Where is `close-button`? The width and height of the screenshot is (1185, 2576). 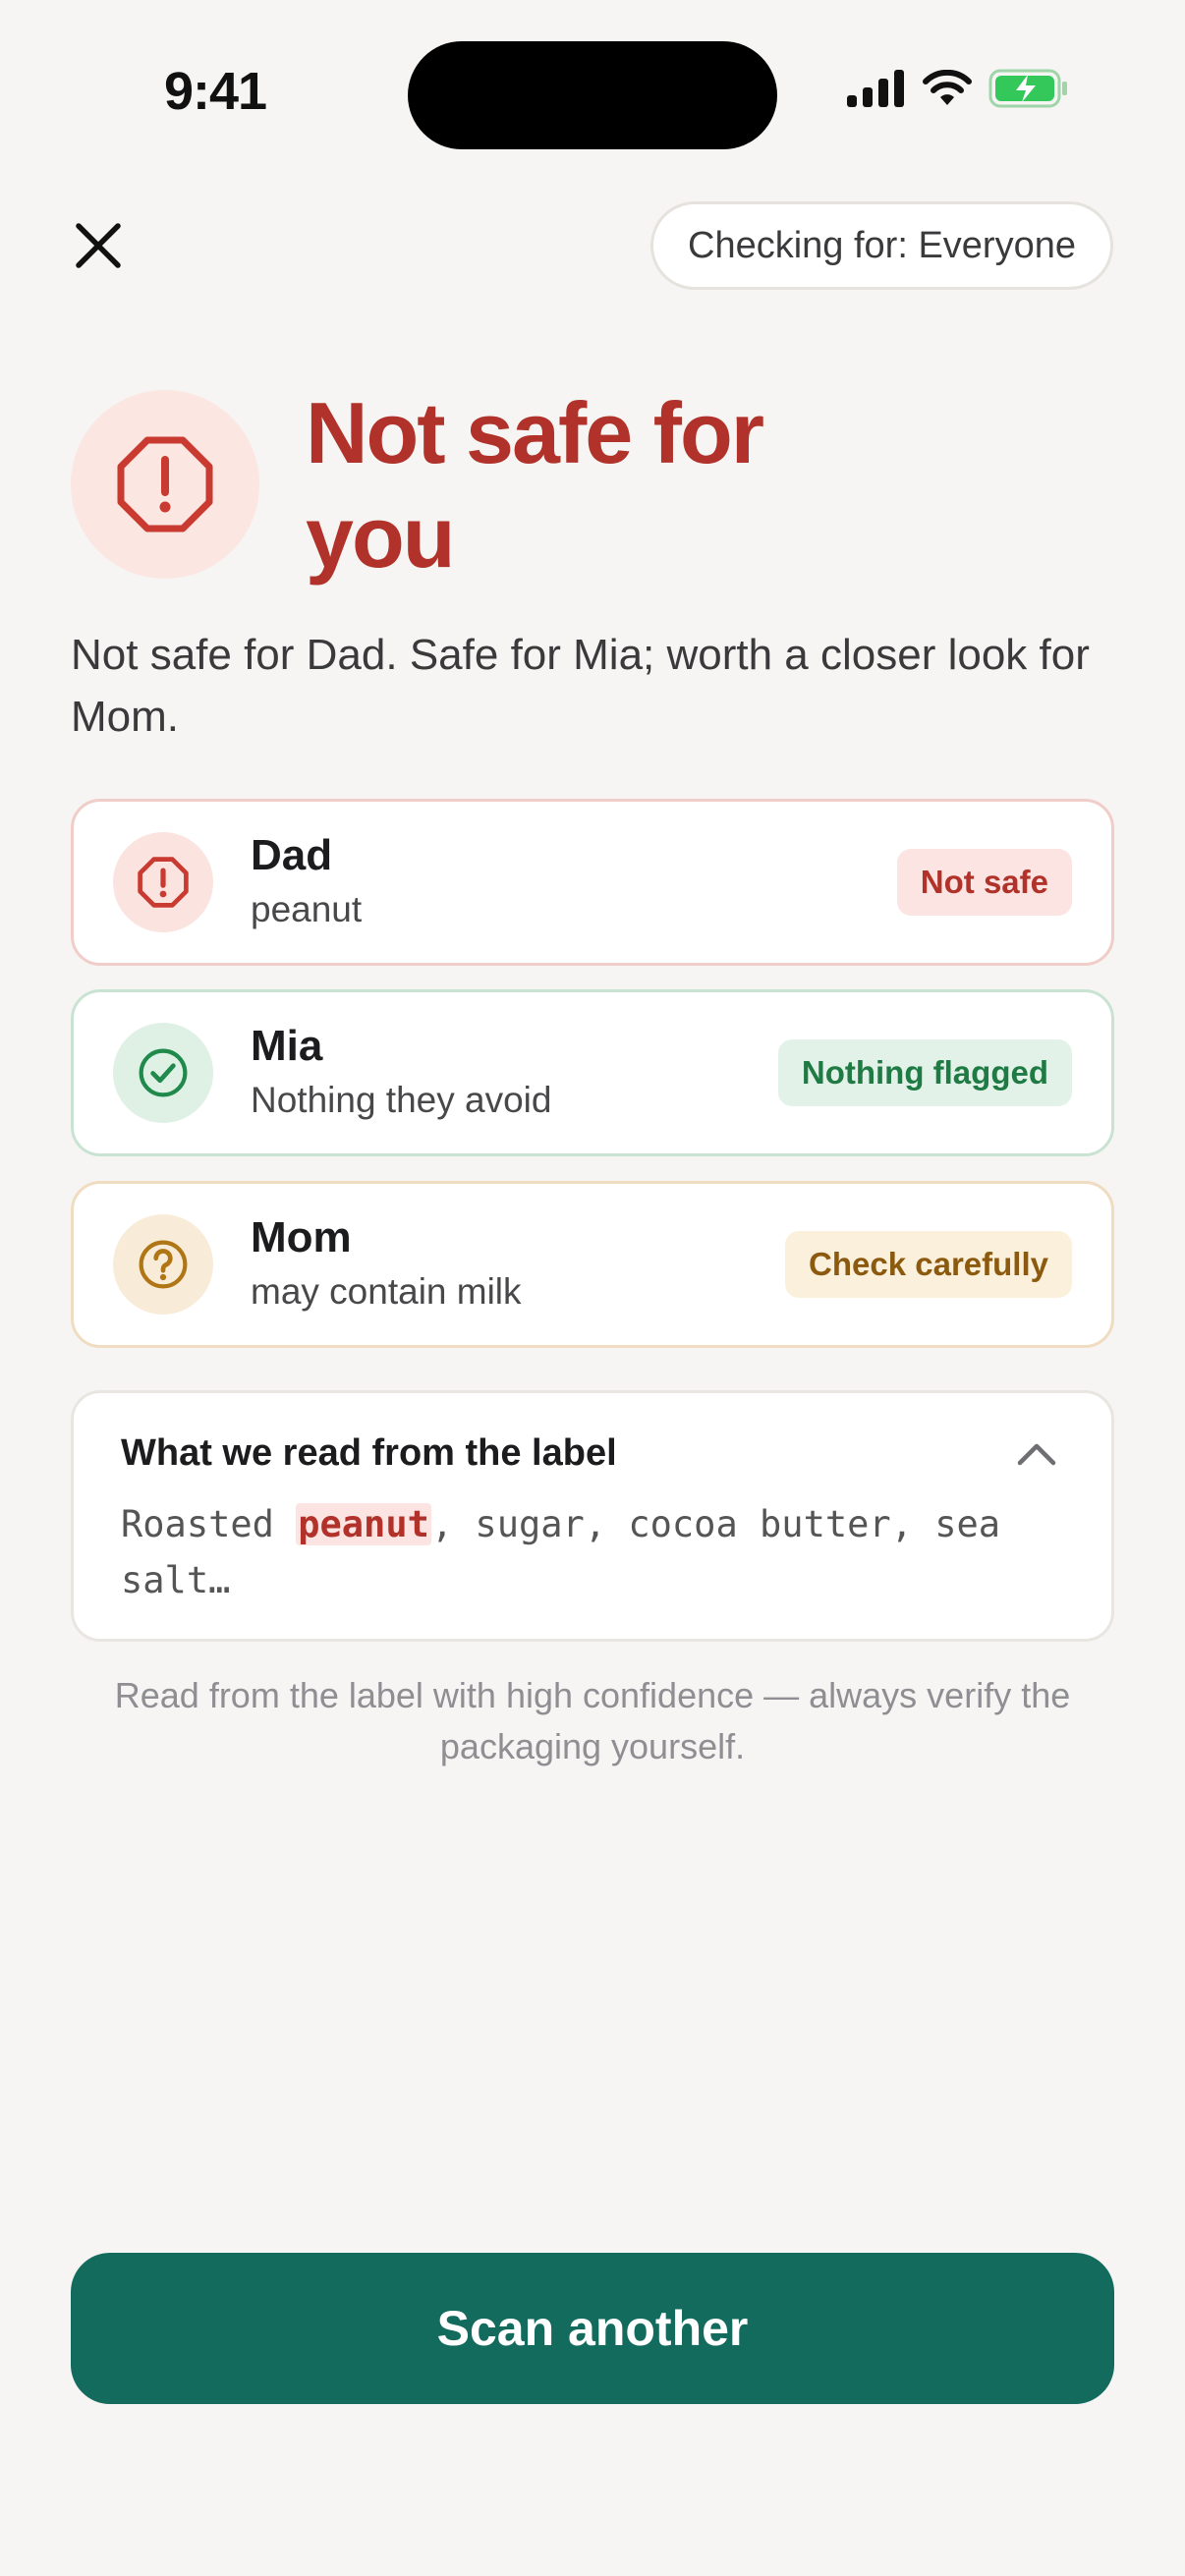 close-button is located at coordinates (99, 245).